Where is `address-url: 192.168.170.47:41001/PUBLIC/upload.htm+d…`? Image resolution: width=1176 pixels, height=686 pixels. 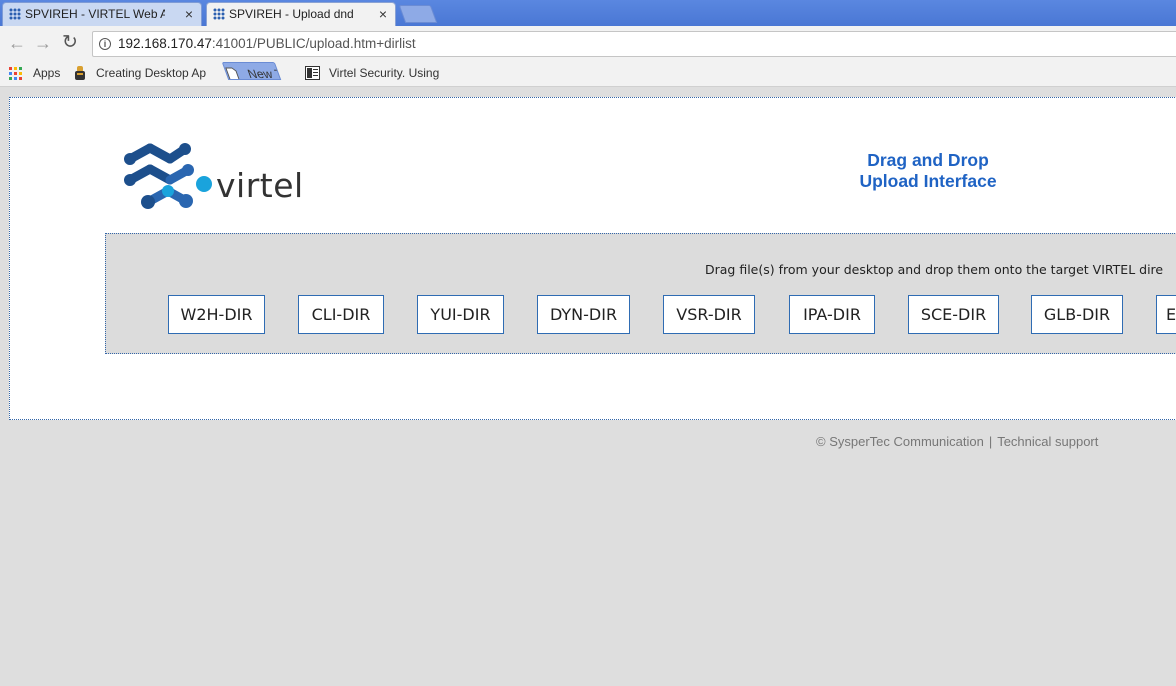 address-url: 192.168.170.47:41001/PUBLIC/upload.htm+d… is located at coordinates (267, 44).